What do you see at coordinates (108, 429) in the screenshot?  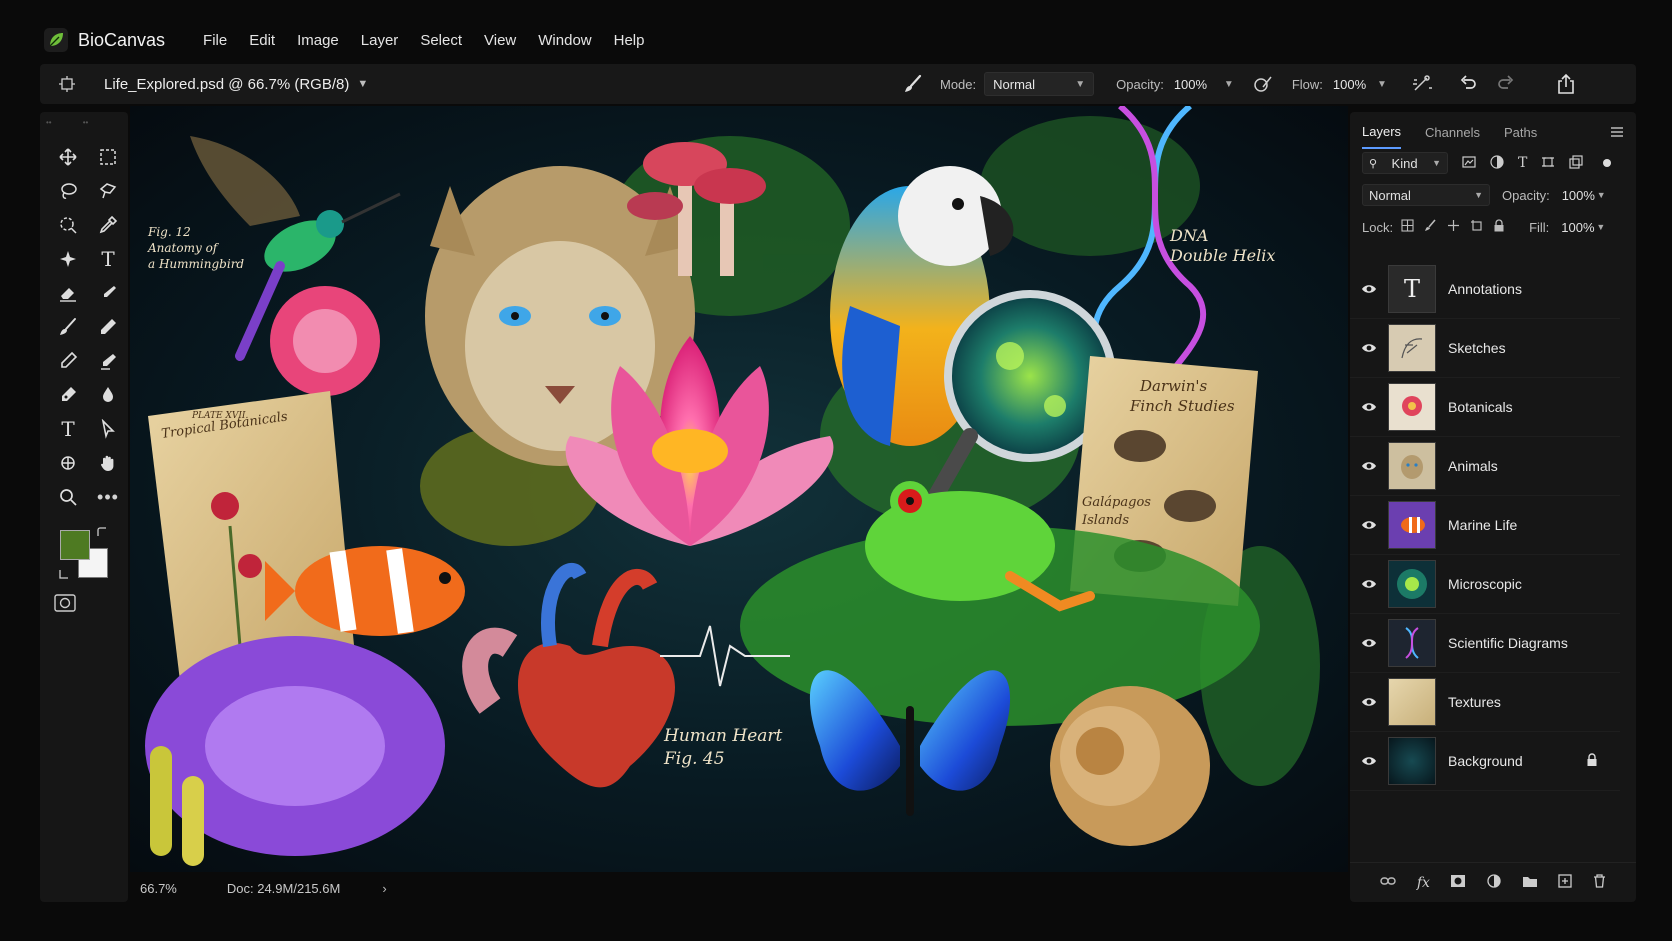 I see `path-selection-tool-icon` at bounding box center [108, 429].